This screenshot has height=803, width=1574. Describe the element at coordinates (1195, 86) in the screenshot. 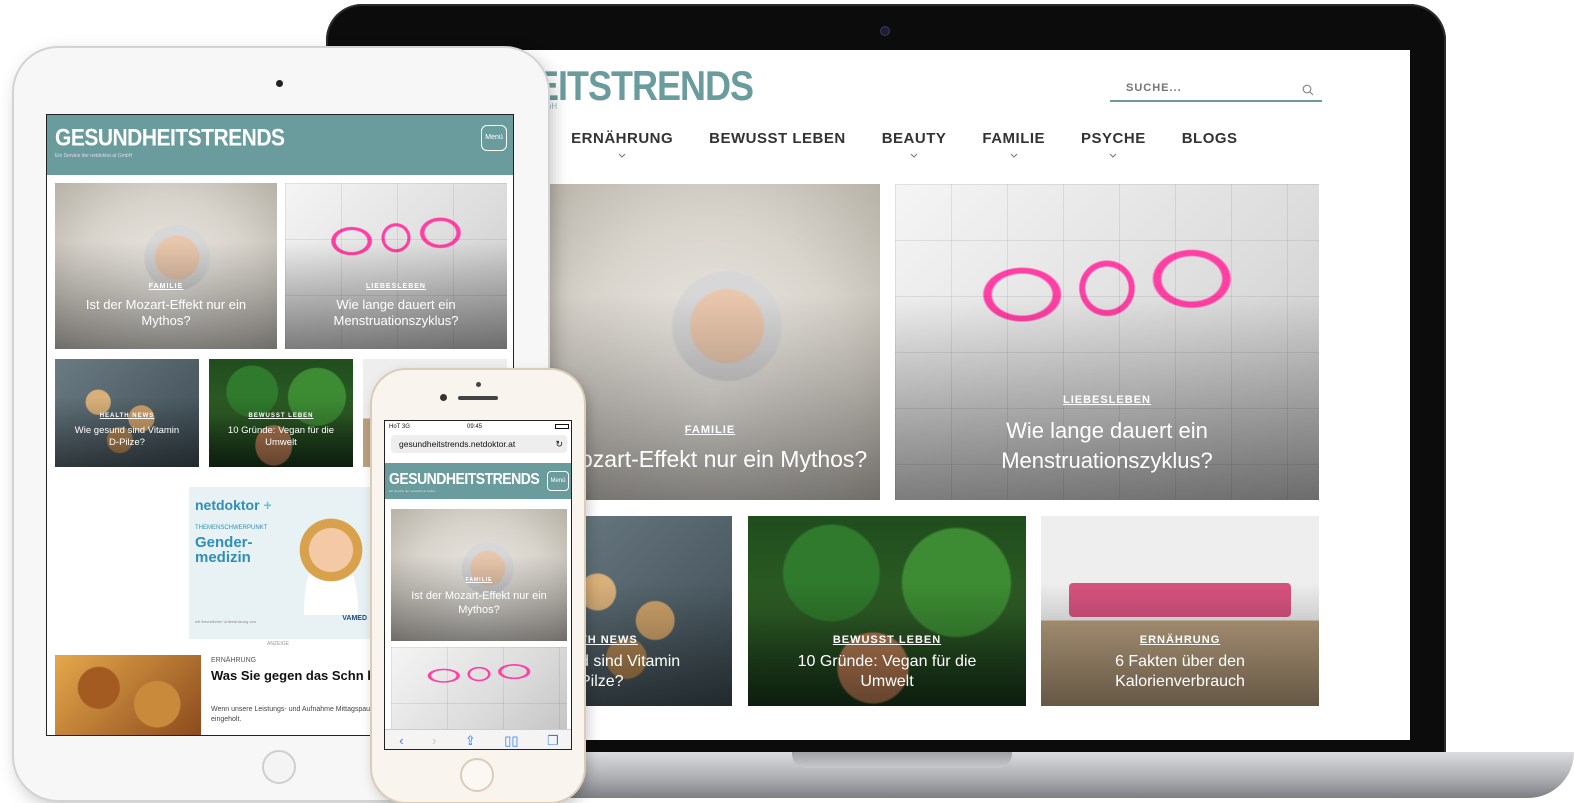

I see `search-input` at that location.